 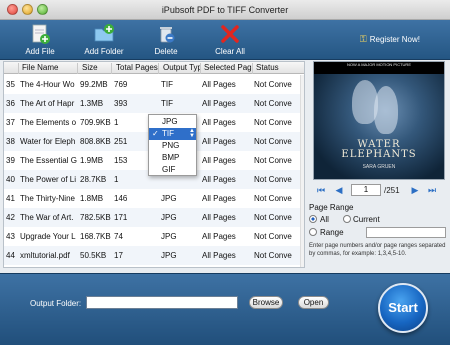 What do you see at coordinates (41, 34) in the screenshot?
I see `add-file-icon` at bounding box center [41, 34].